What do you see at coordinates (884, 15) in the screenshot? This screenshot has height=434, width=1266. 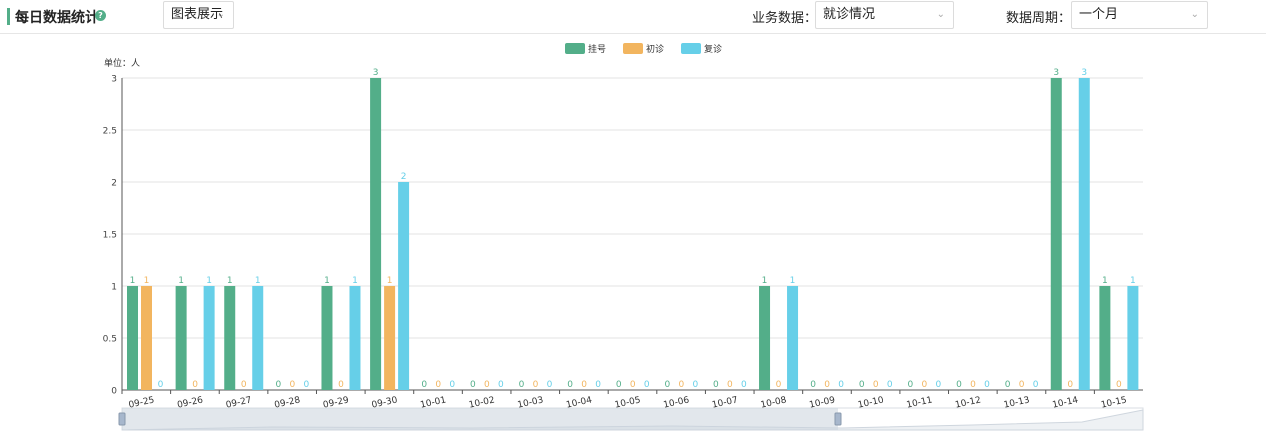 I see `business-select: 就诊情况 ⌄` at bounding box center [884, 15].